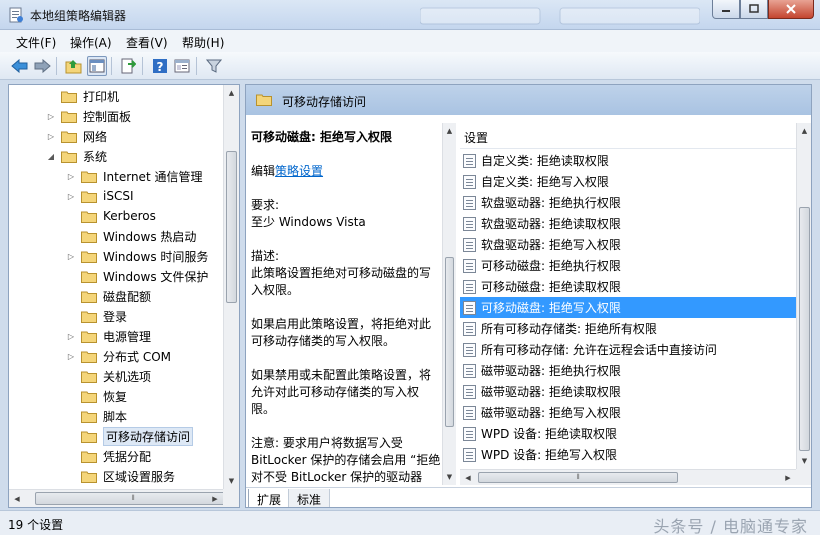  Describe the element at coordinates (269, 498) in the screenshot. I see `tab-extended: 扩展` at that location.